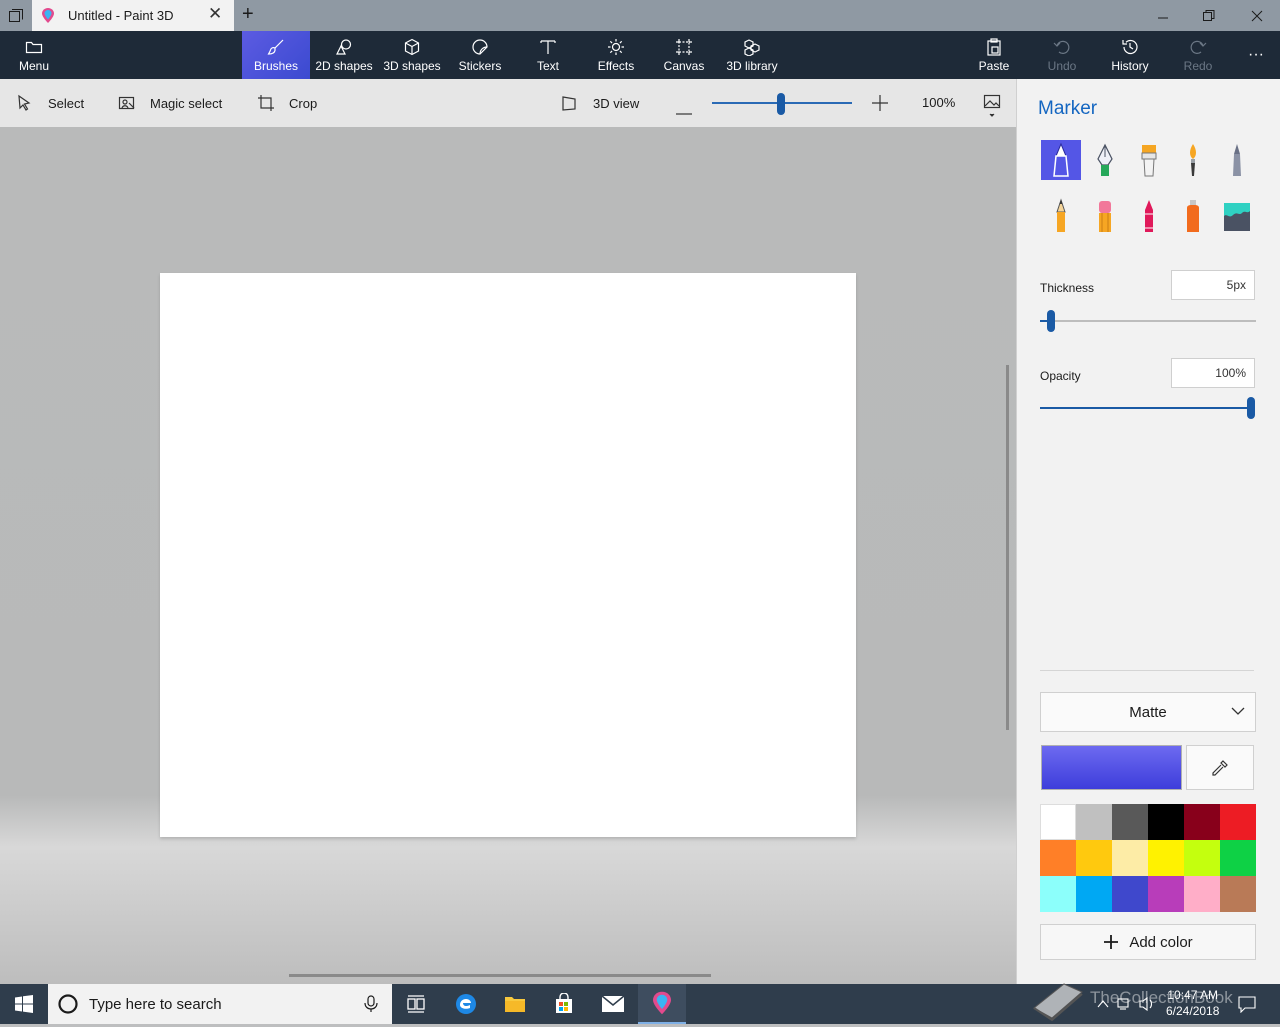 The image size is (1280, 1027). What do you see at coordinates (1192, 1003) in the screenshot?
I see `tray-clock: 10:47 AM 6/24/2018` at bounding box center [1192, 1003].